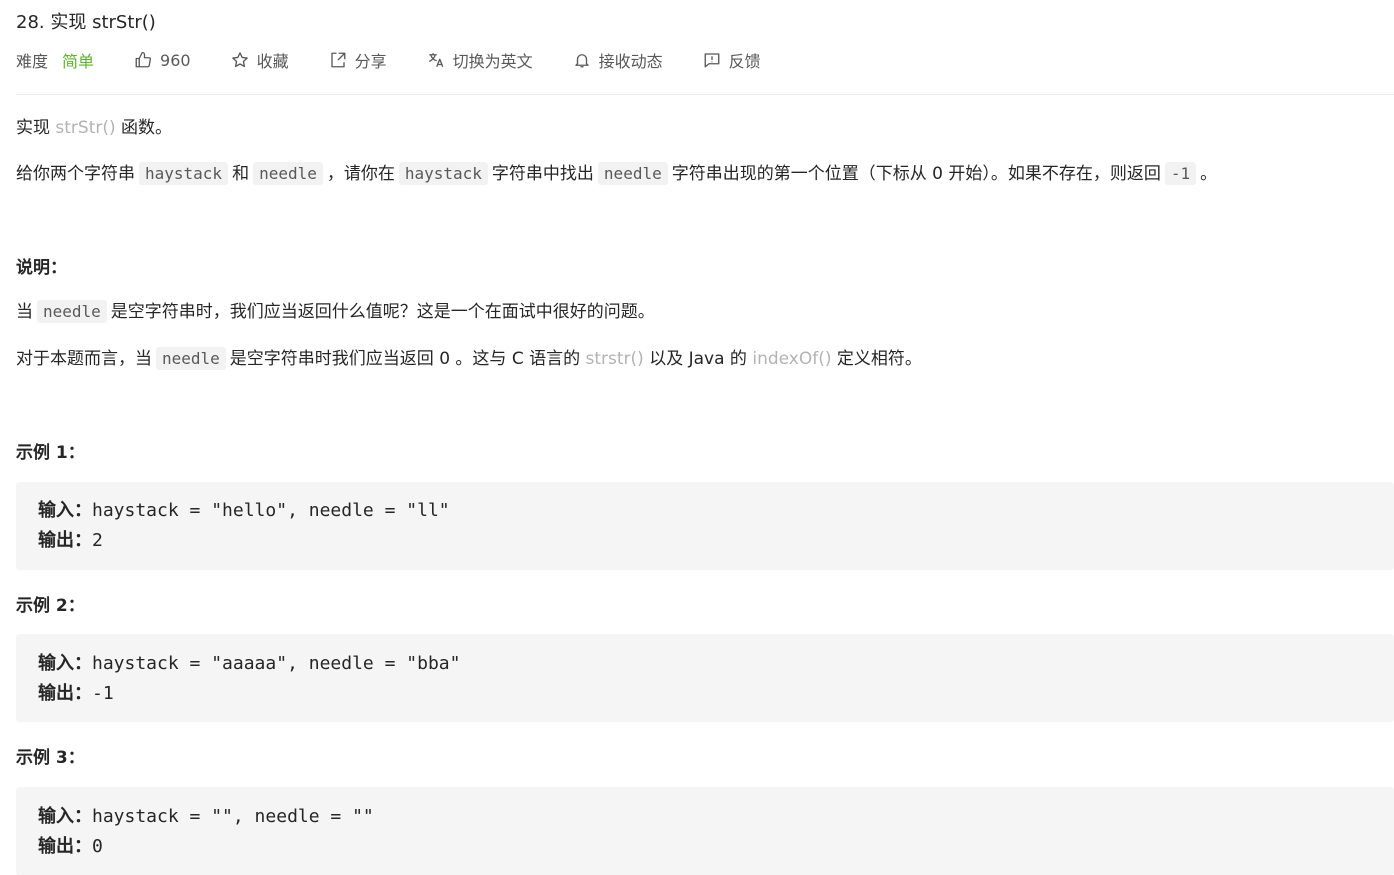  I want to click on input-value: haystack = "", needle = "", so click(233, 816).